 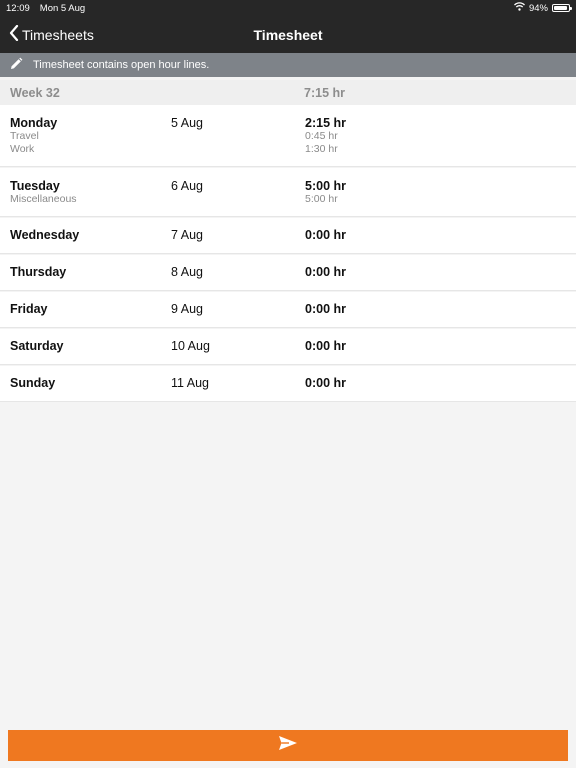 What do you see at coordinates (37, 346) in the screenshot?
I see `day-name: Saturday` at bounding box center [37, 346].